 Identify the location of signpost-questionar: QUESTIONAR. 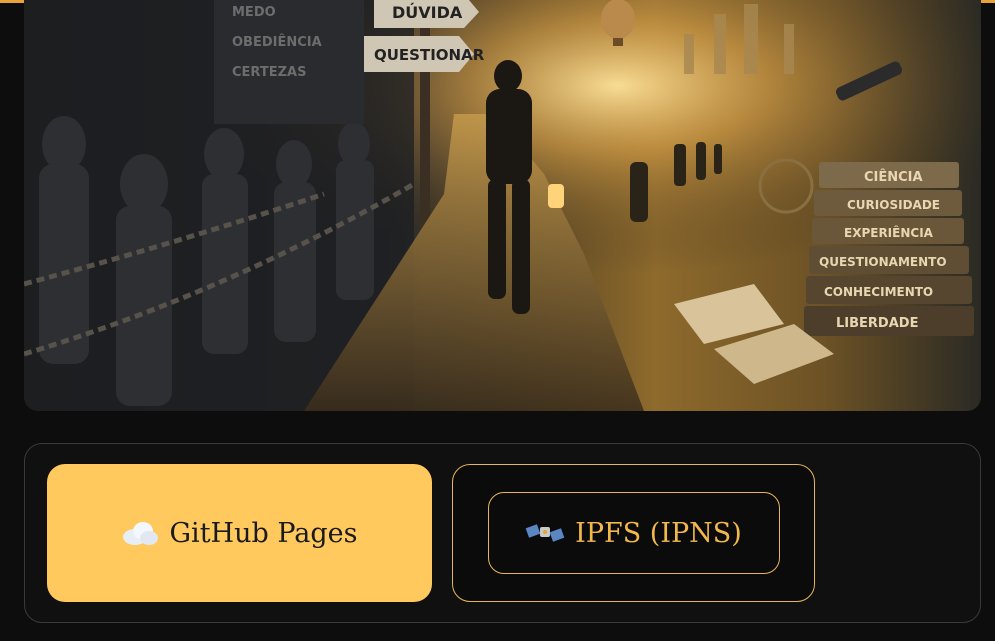
(429, 55).